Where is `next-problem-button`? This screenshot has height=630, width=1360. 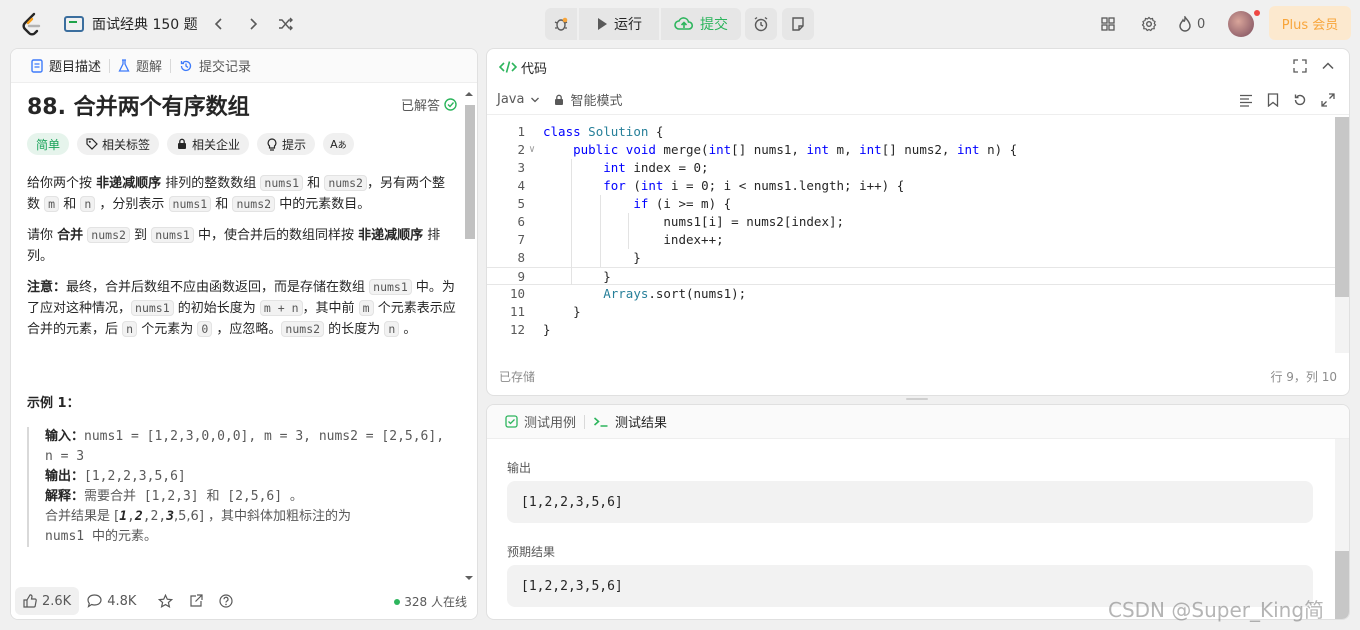 next-problem-button is located at coordinates (253, 24).